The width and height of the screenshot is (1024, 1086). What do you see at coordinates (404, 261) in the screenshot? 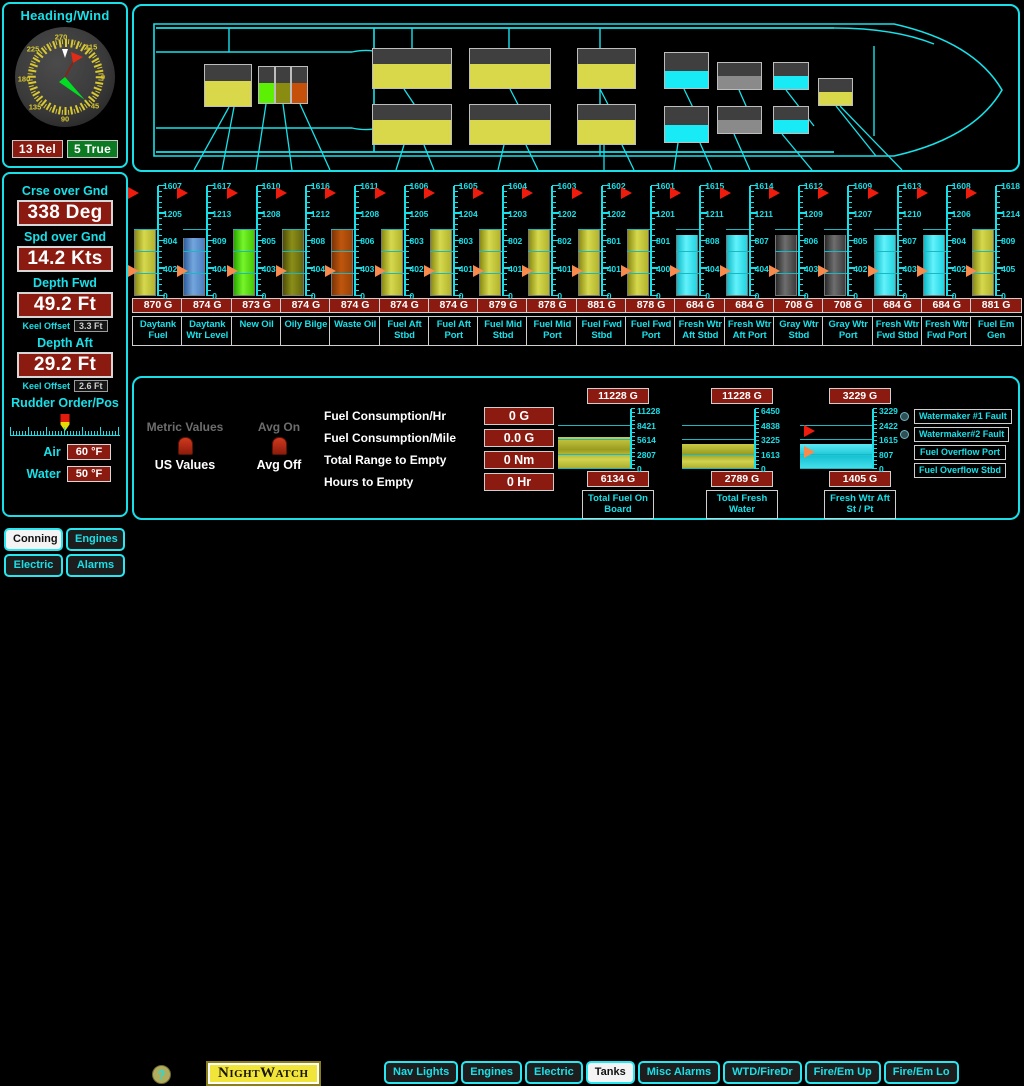
I see `tank-gauge: 1606 1205 803 402 0 874 G Fuel Aft Stbd` at bounding box center [404, 261].